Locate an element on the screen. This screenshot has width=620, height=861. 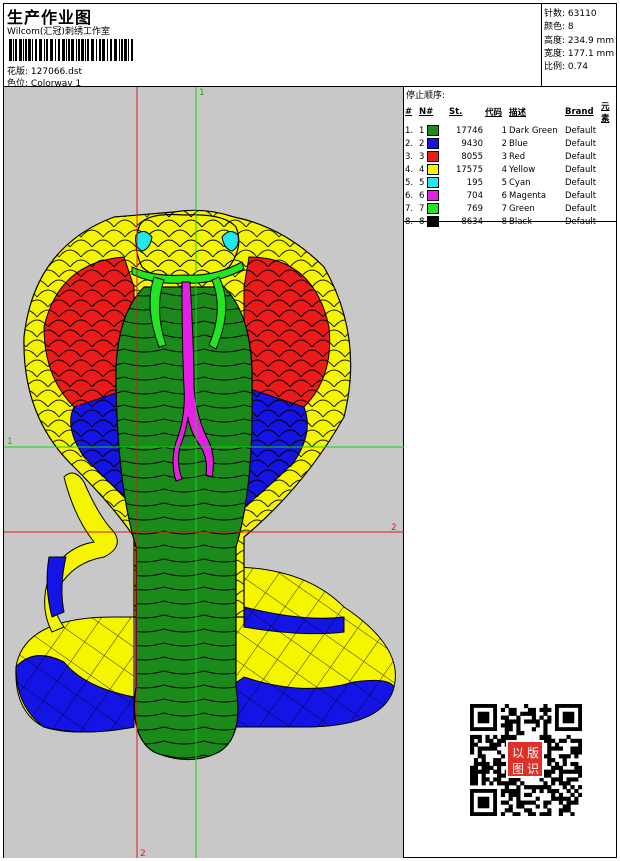
table-row: 3. 3 8055 3 Red Default is located at coordinates (510, 156).